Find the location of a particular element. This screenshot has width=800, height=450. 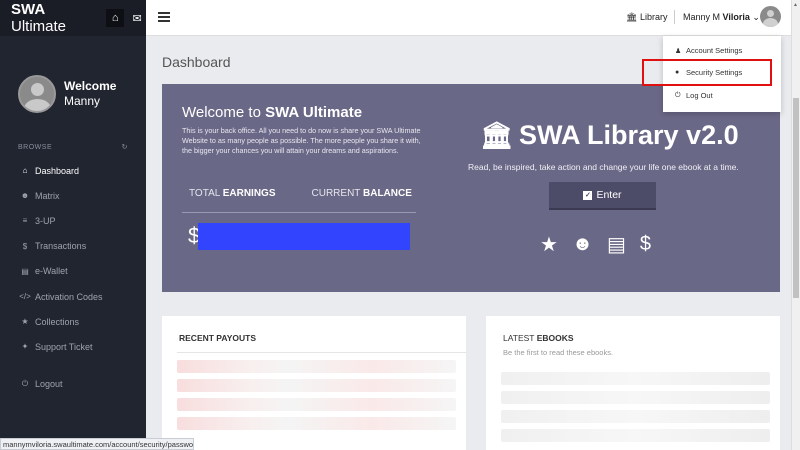

chevron-up-icon: ▲ is located at coordinates (795, 5).